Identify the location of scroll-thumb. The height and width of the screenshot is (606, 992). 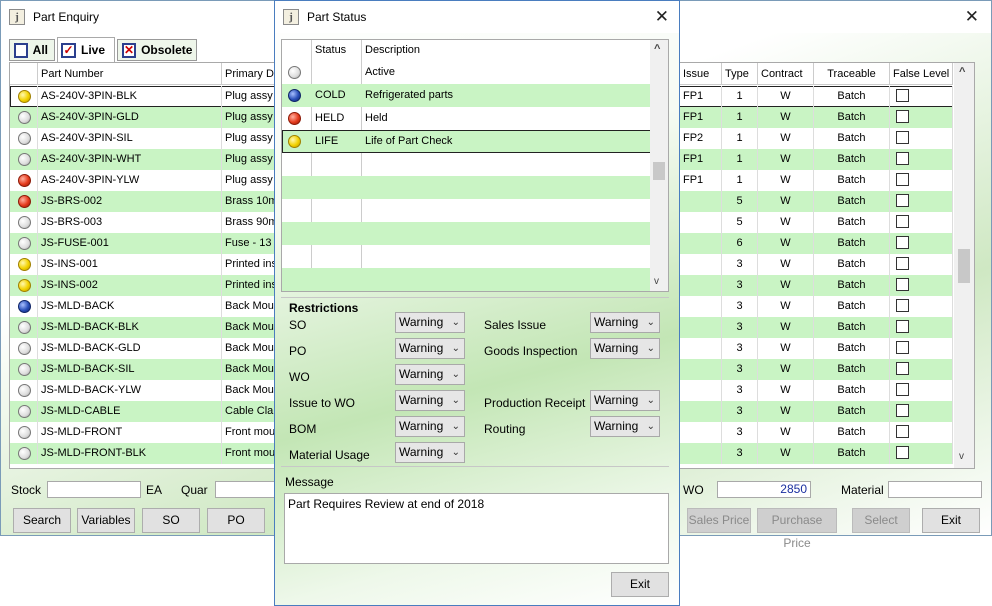
(964, 266).